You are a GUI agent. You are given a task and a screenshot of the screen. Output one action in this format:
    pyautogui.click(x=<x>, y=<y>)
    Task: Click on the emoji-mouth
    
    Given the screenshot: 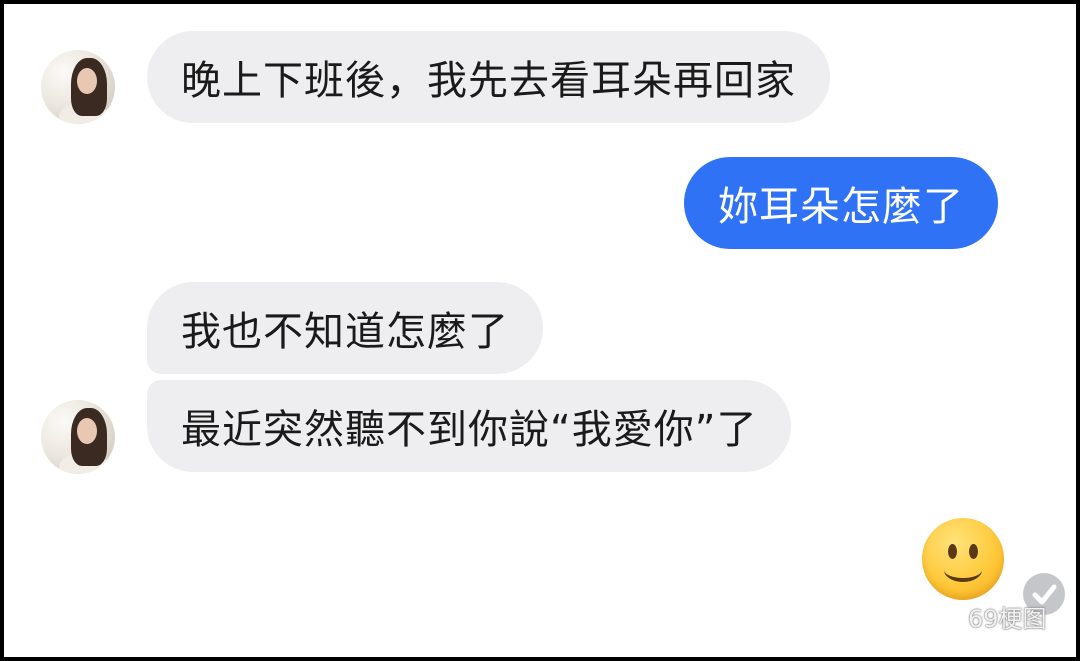 What is the action you would take?
    pyautogui.click(x=963, y=570)
    